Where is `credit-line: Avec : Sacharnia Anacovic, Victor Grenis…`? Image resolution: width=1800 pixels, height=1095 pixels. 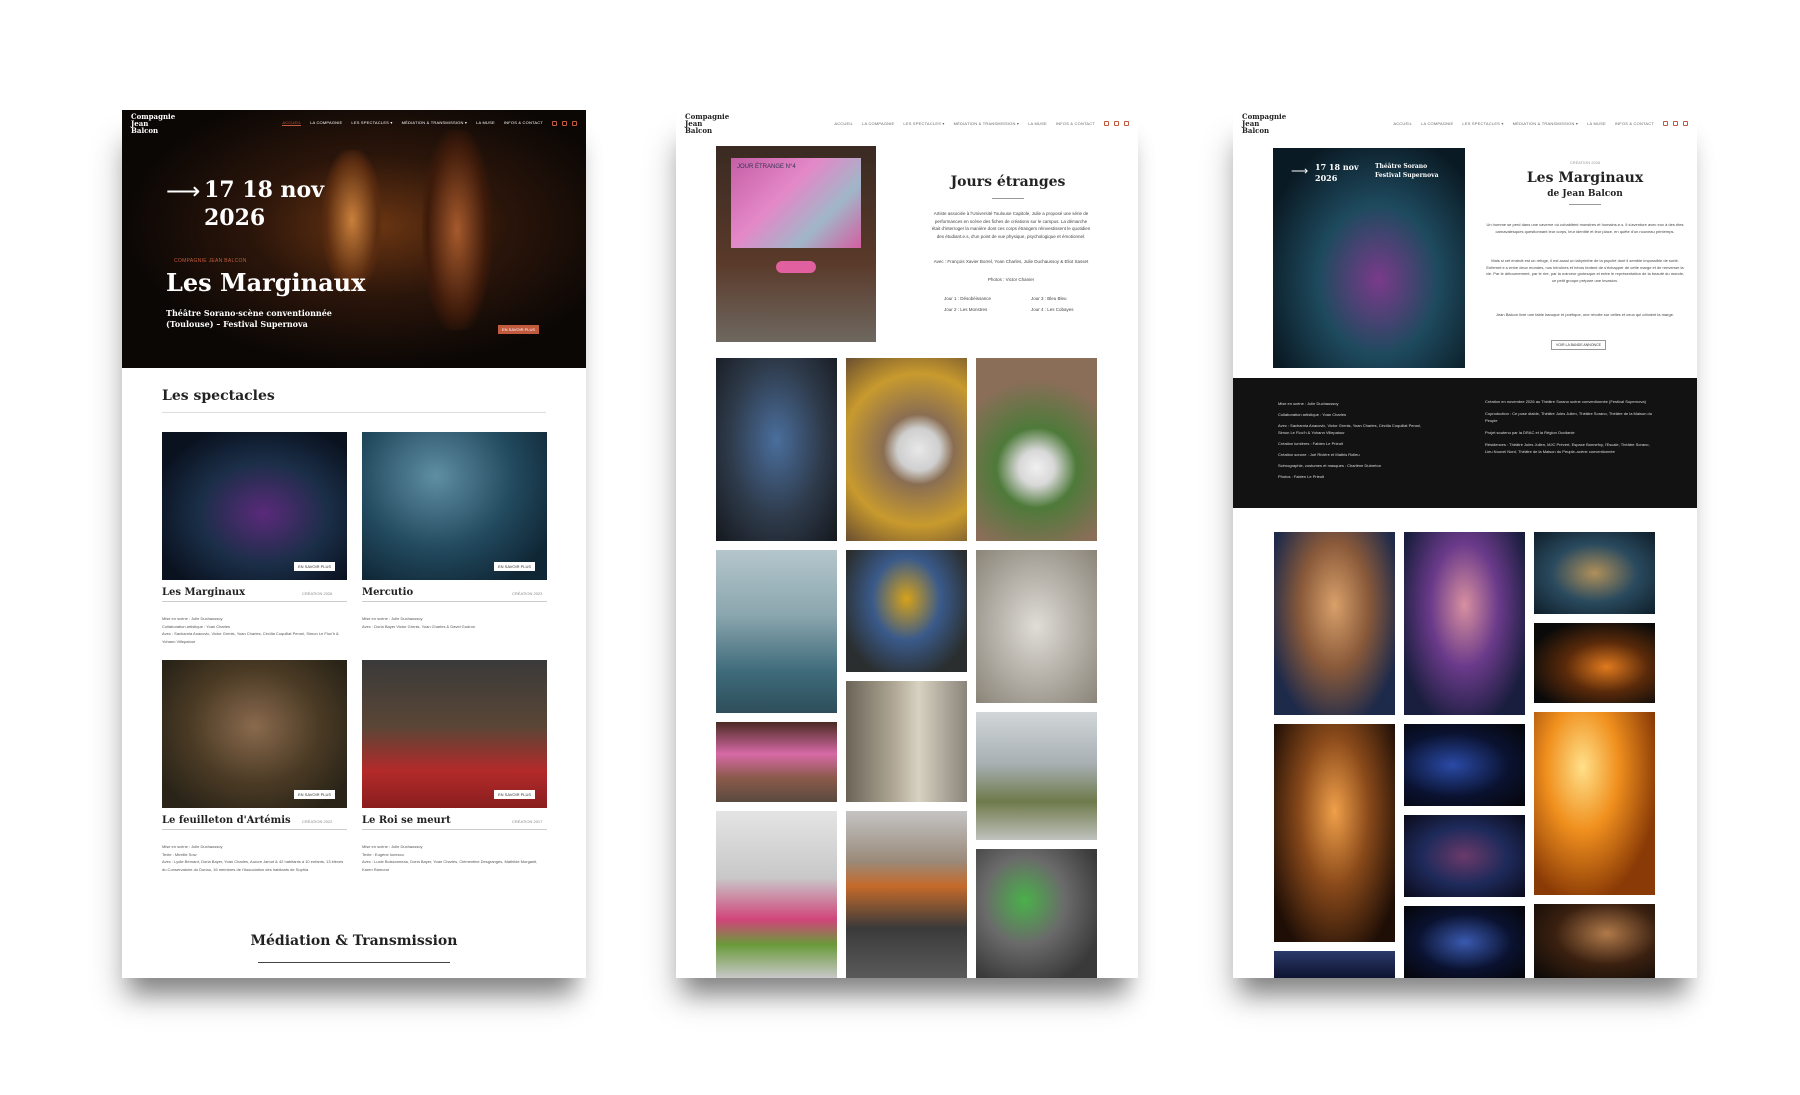
credit-line: Avec : Sacharnia Anacovic, Victor Grenis… is located at coordinates (1350, 429).